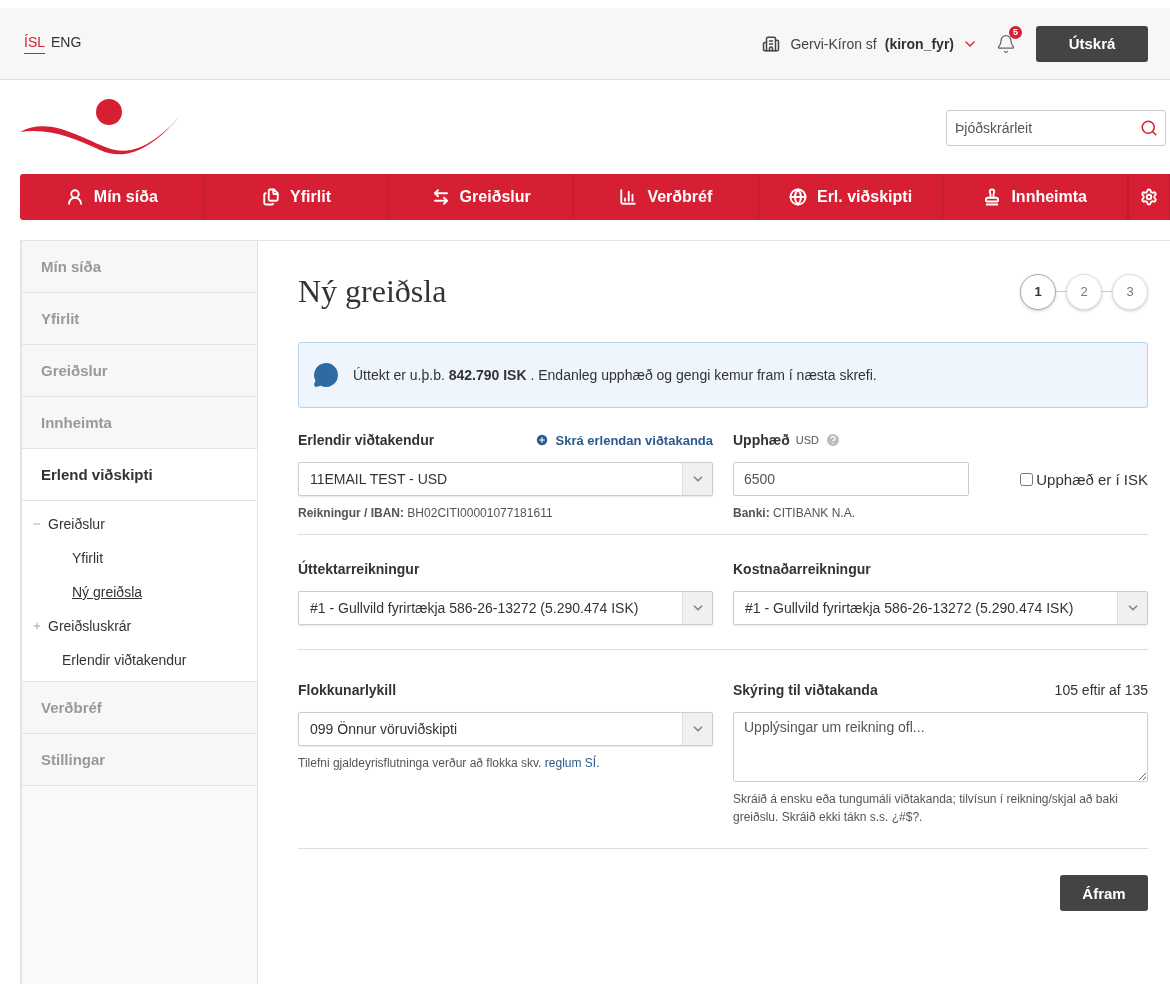 The width and height of the screenshot is (1170, 984). What do you see at coordinates (1027, 479) in the screenshot?
I see `checkbox` at bounding box center [1027, 479].